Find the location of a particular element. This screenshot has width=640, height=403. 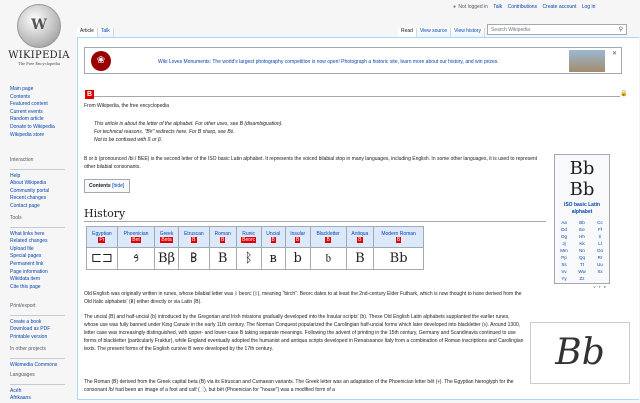

cursive-b-image: Bb is located at coordinates (580, 353).